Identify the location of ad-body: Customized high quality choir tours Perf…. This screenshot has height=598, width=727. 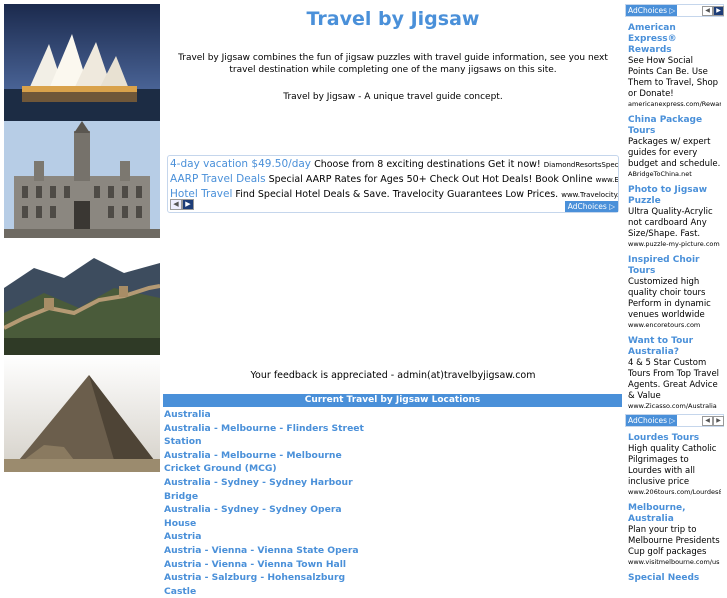
(669, 298).